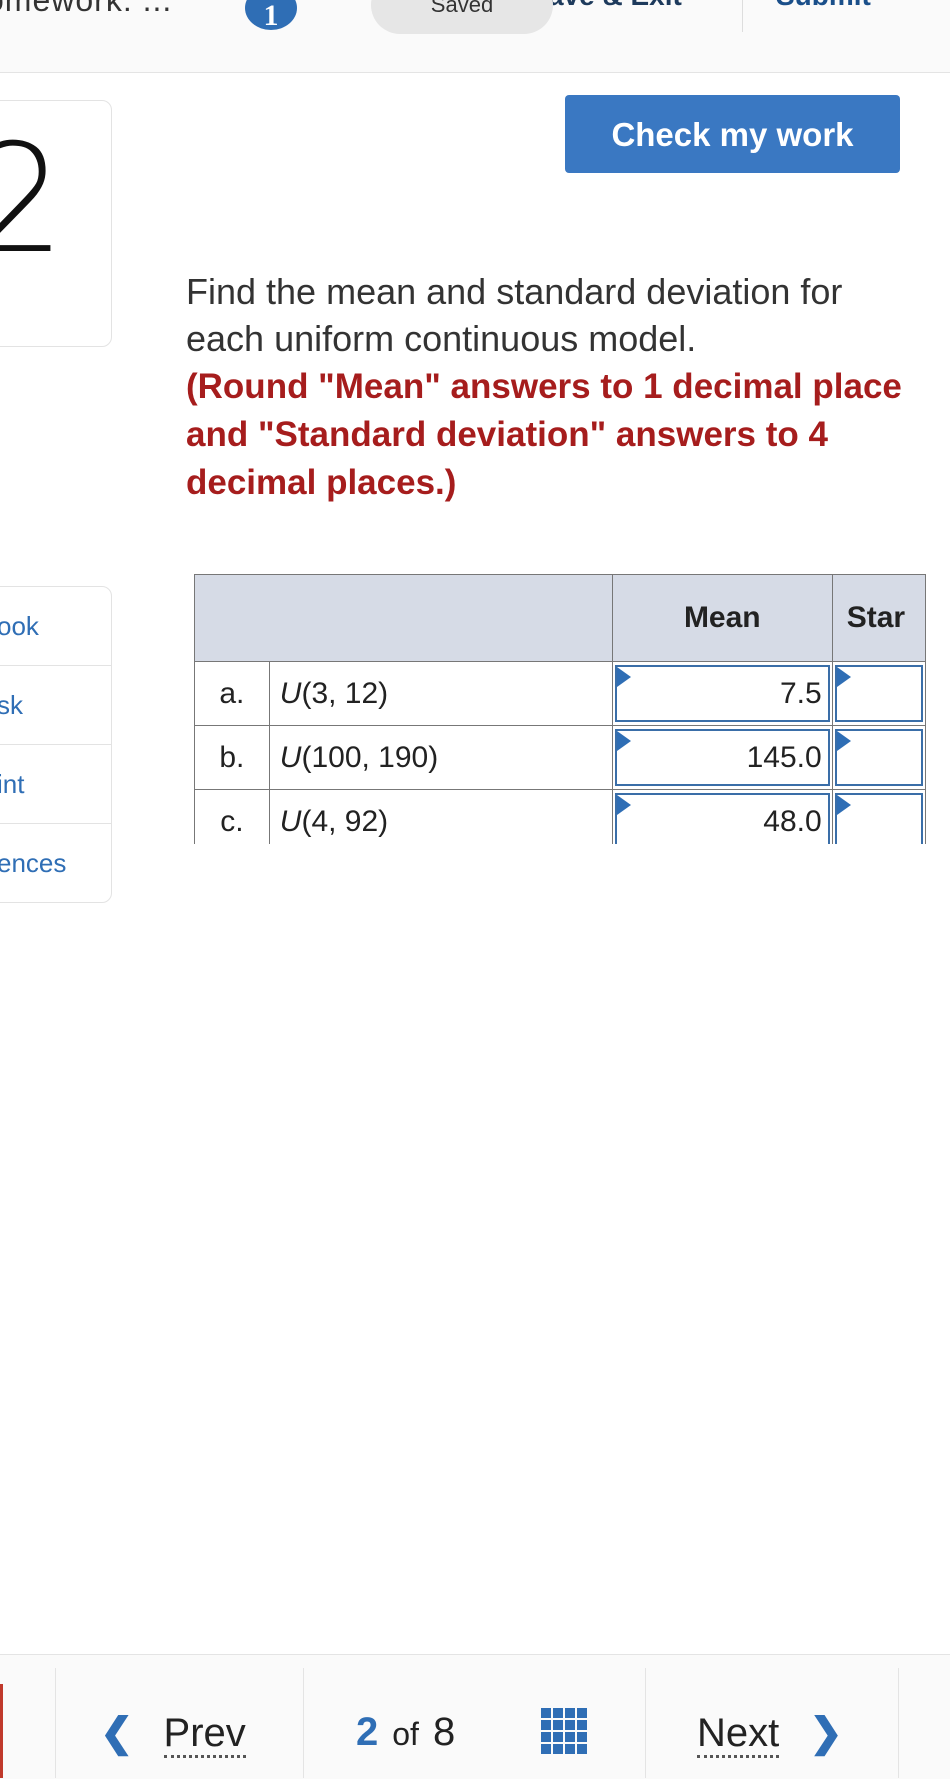  I want to click on tool-ebook: ook, so click(55, 626).